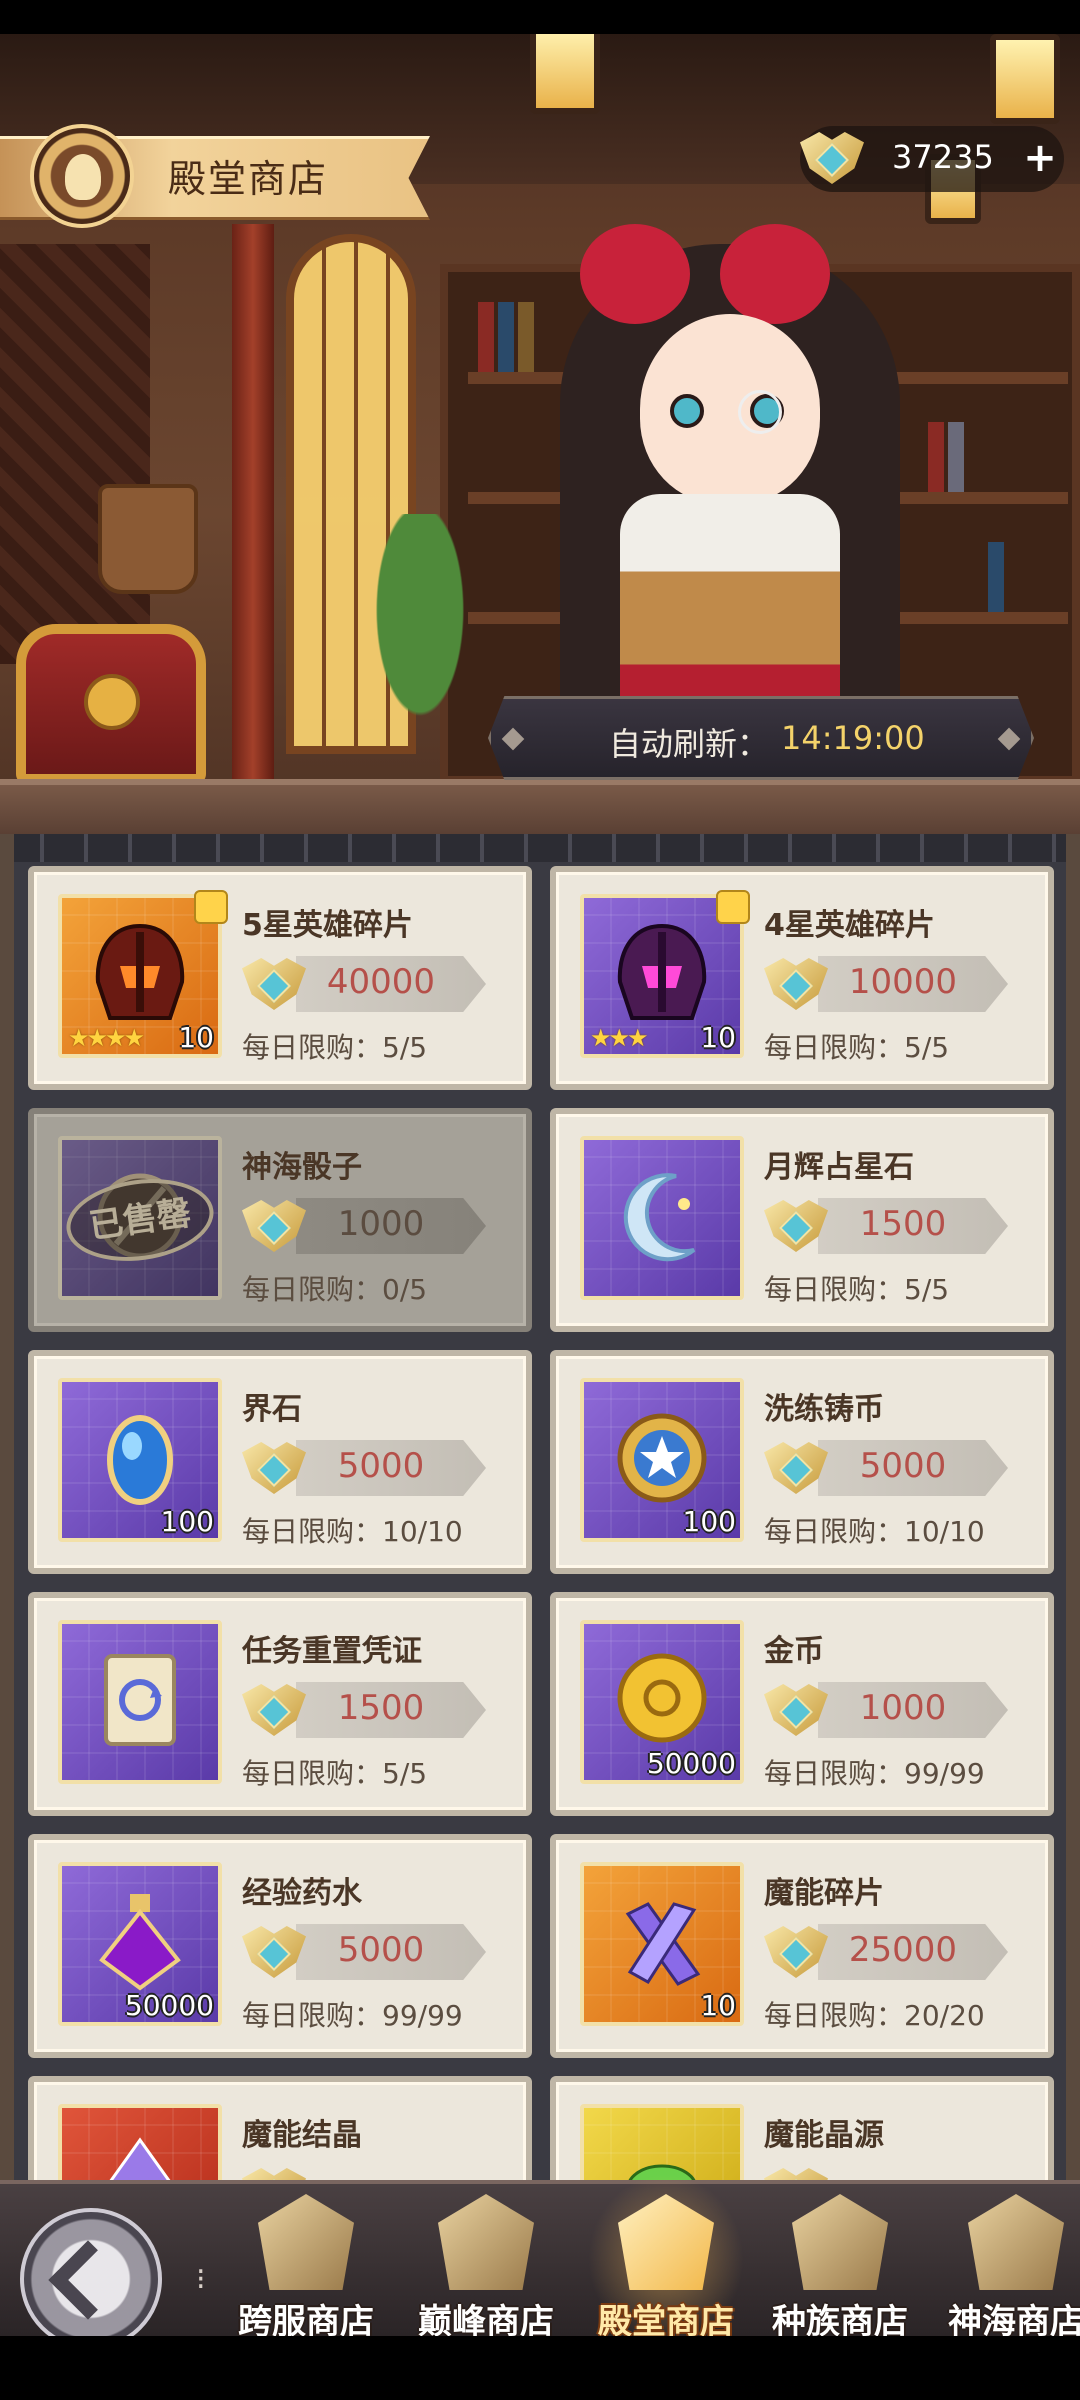 This screenshot has width=1080, height=2400. What do you see at coordinates (824, 1893) in the screenshot?
I see `item-name: 魔能碎片` at bounding box center [824, 1893].